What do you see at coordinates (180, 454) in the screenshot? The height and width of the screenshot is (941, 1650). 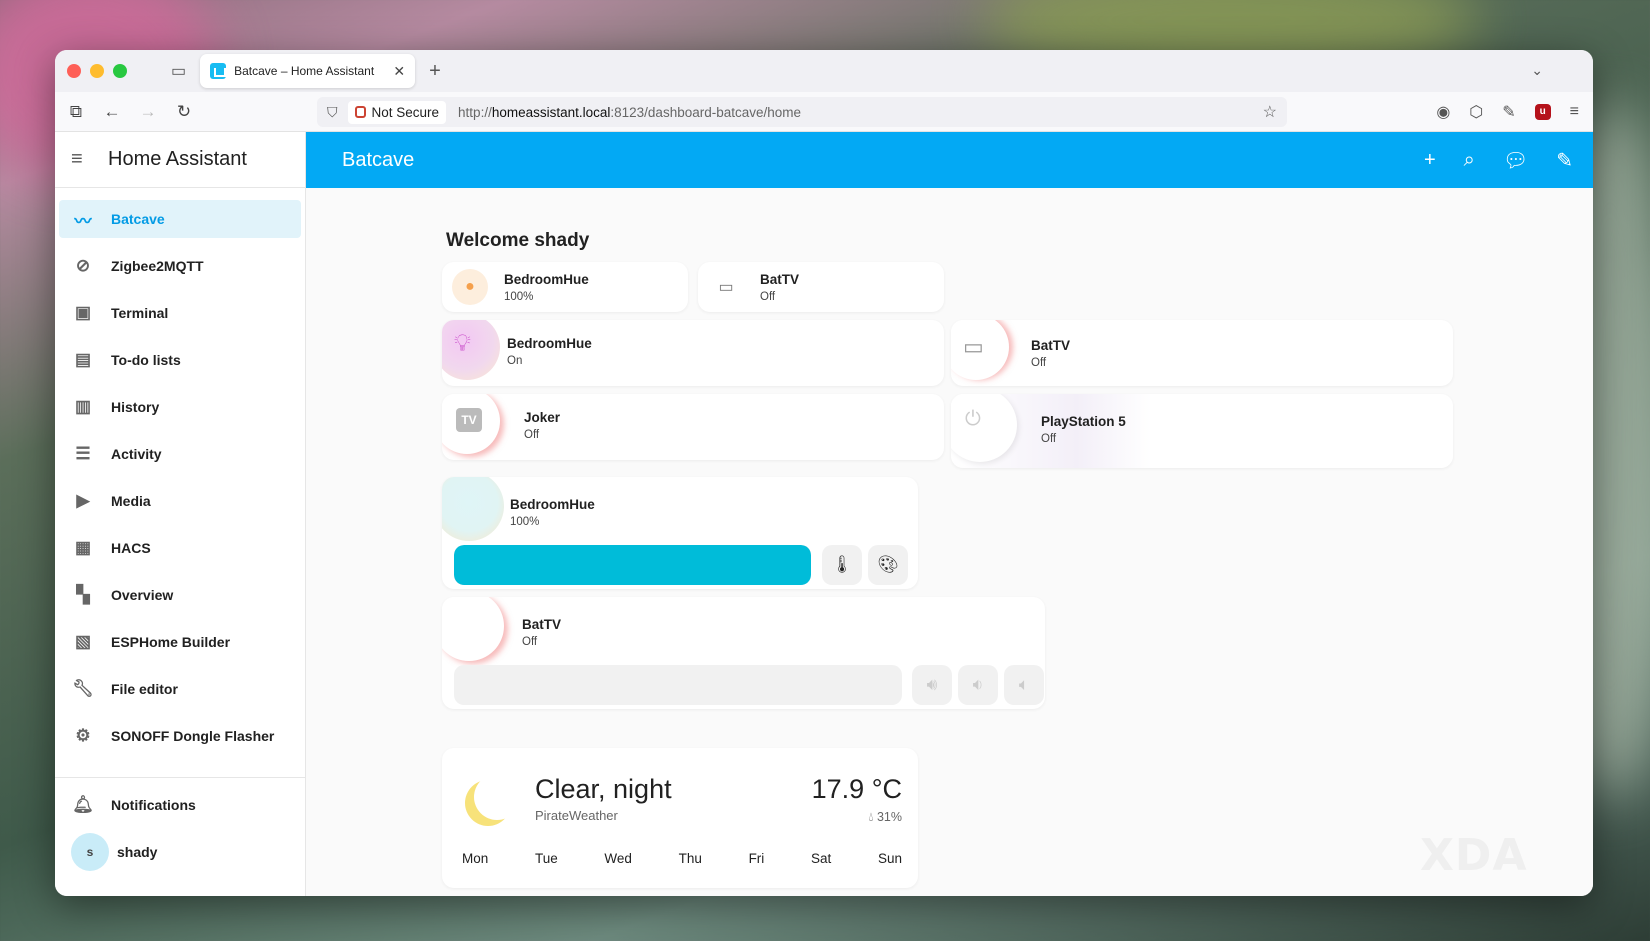 I see `sidebar-item-activity: ☰ Activity` at bounding box center [180, 454].